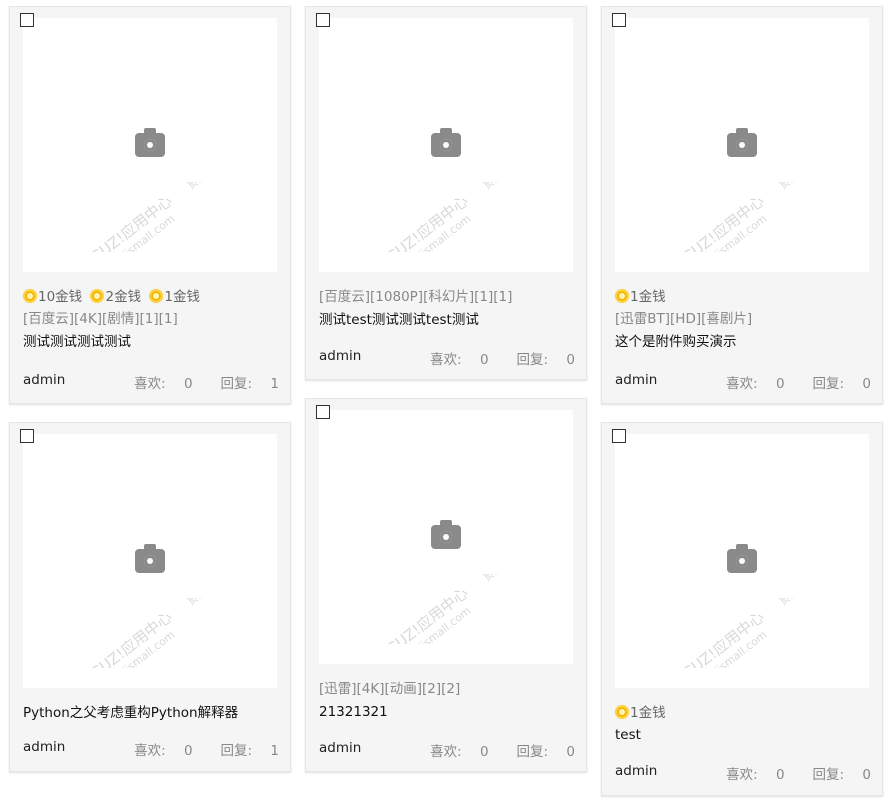 This screenshot has height=805, width=894. What do you see at coordinates (151, 713) in the screenshot?
I see `post-title: Python之父考虑重构Python解释器` at bounding box center [151, 713].